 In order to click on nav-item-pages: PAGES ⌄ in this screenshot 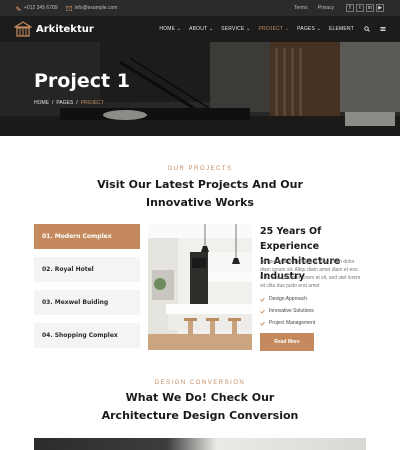, I will do `click(309, 29)`.